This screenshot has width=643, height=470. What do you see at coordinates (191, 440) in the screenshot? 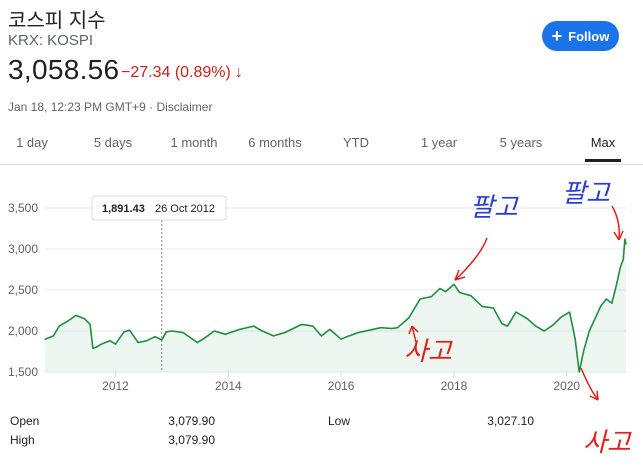
I see `stat-high-value: 3,079.90` at bounding box center [191, 440].